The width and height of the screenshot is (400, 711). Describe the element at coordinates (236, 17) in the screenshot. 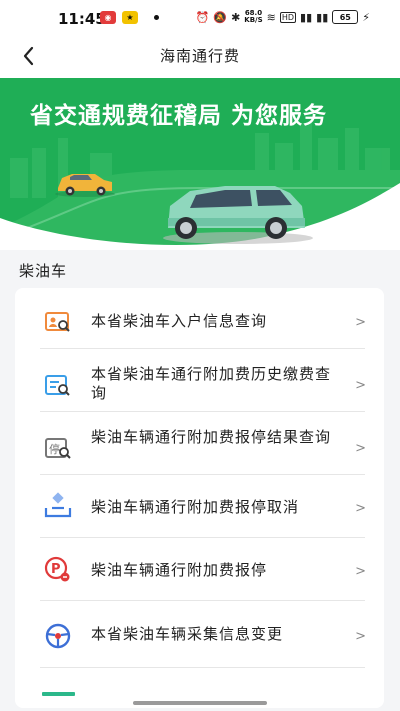

I see `bluetooth-icon: ✱` at that location.